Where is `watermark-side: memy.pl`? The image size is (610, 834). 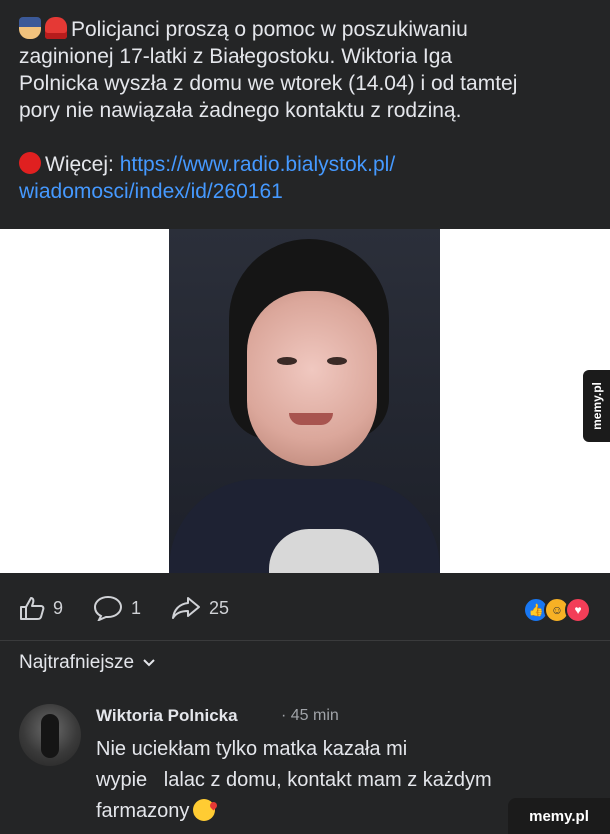
watermark-side: memy.pl is located at coordinates (596, 406).